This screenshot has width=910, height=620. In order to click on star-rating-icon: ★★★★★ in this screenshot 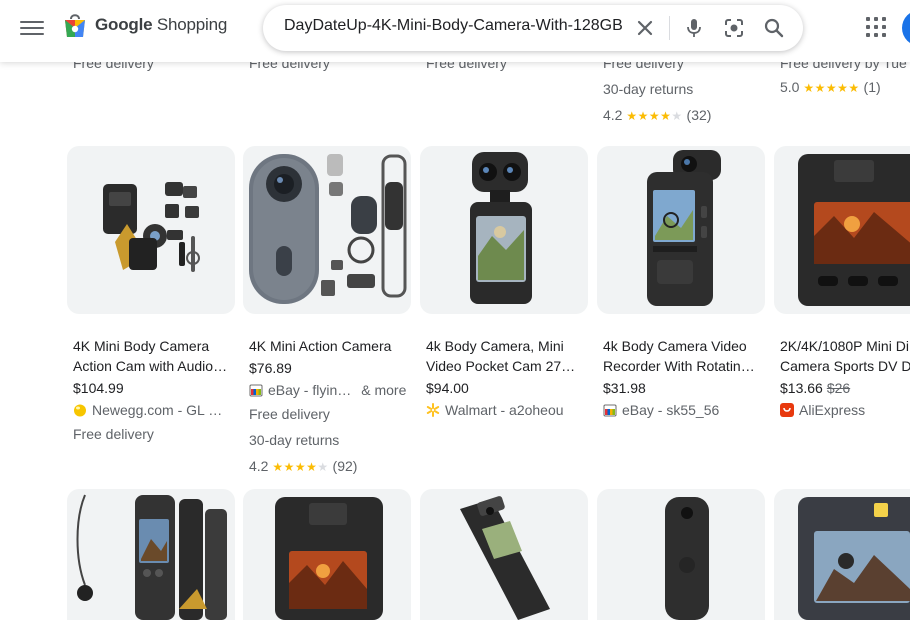, I will do `click(831, 88)`.